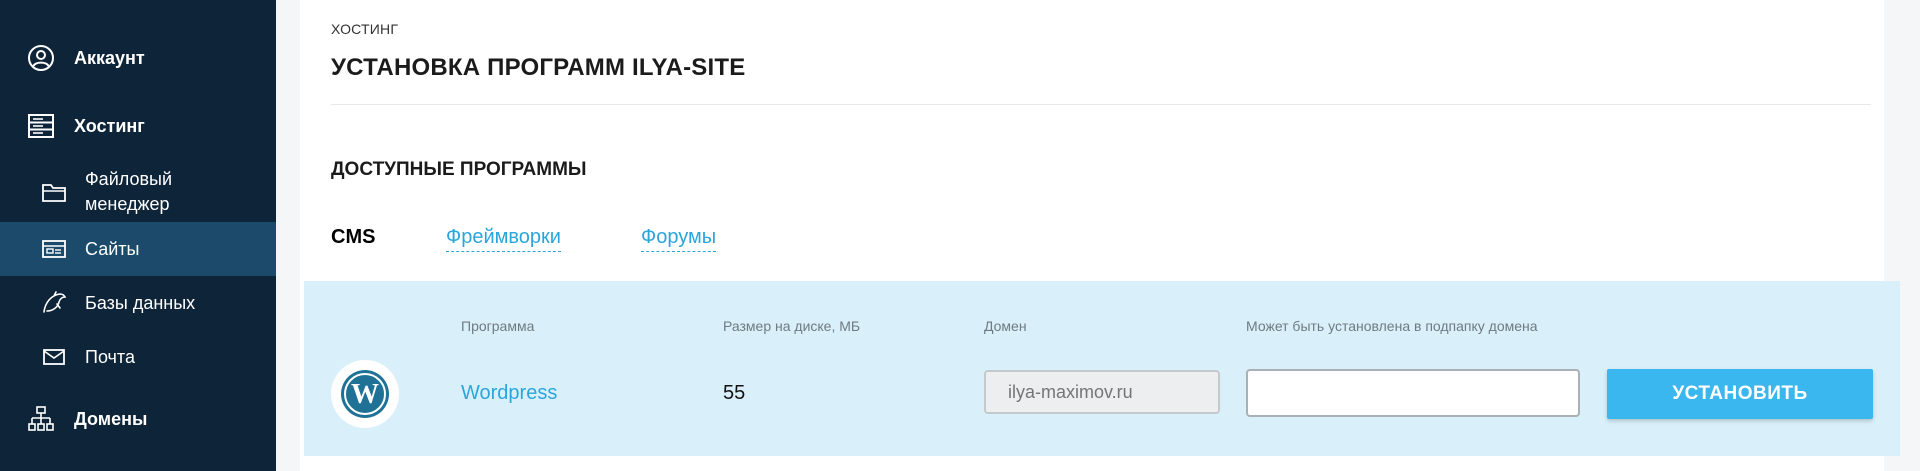 This screenshot has height=471, width=1920. What do you see at coordinates (111, 418) in the screenshot?
I see `sidebar-item-label: Домены` at bounding box center [111, 418].